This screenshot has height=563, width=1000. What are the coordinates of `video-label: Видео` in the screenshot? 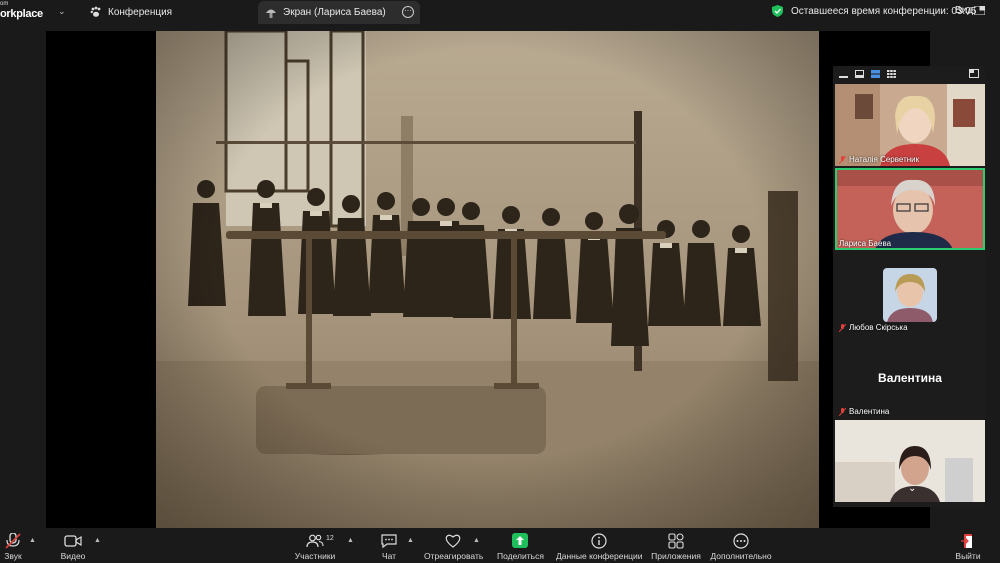 It's located at (73, 556).